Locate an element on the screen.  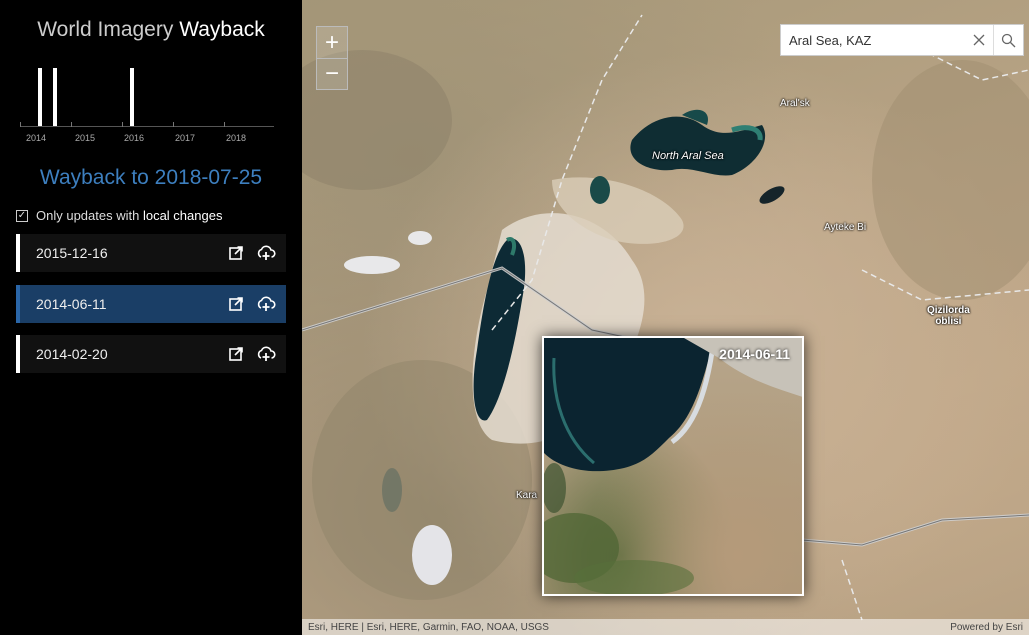
search-button is located at coordinates (1008, 40).